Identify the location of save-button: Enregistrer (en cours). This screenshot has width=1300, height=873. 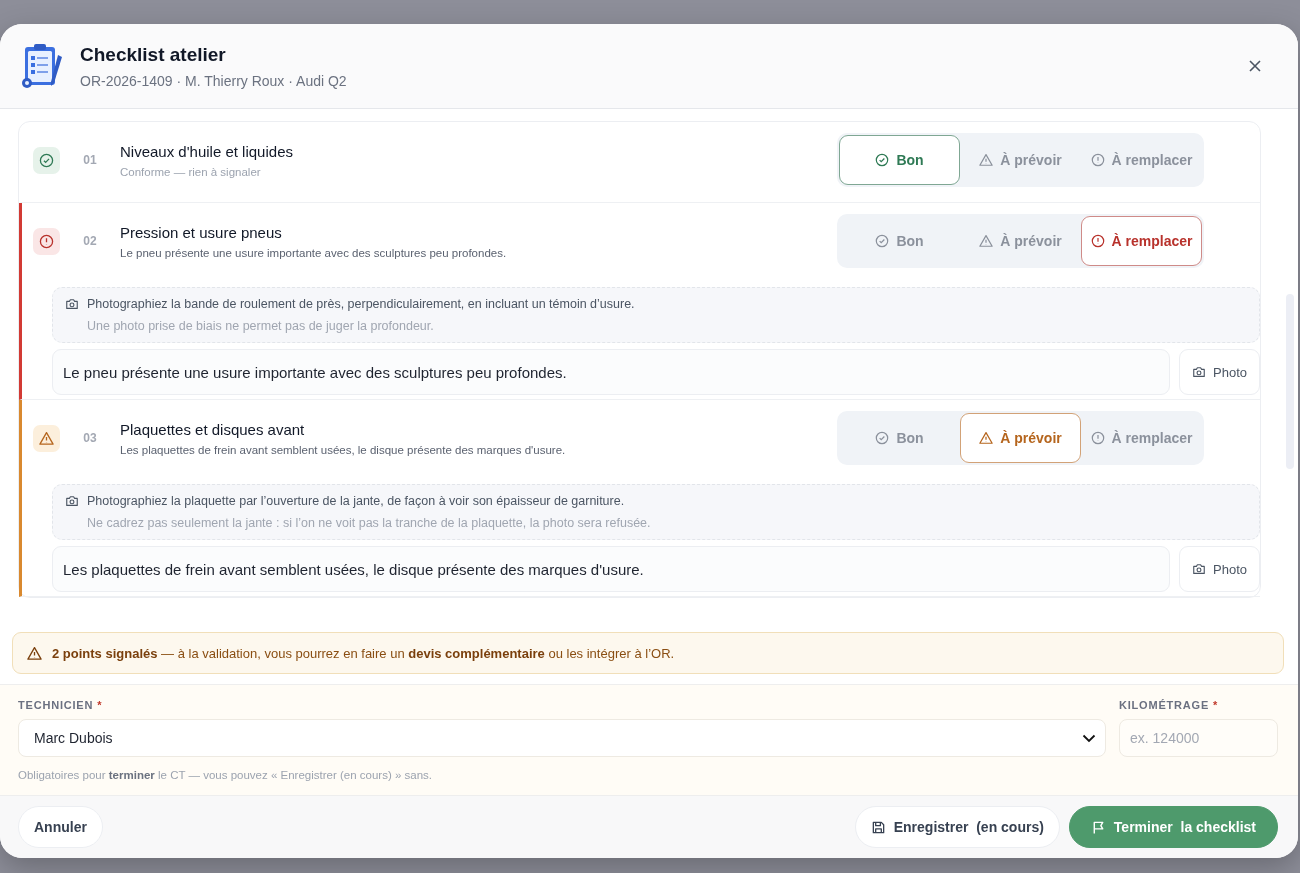
(957, 827).